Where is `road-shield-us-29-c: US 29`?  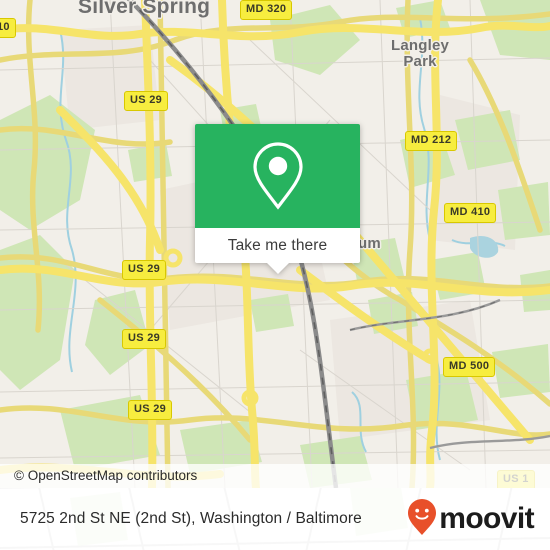
road-shield-us-29-c: US 29 is located at coordinates (144, 339).